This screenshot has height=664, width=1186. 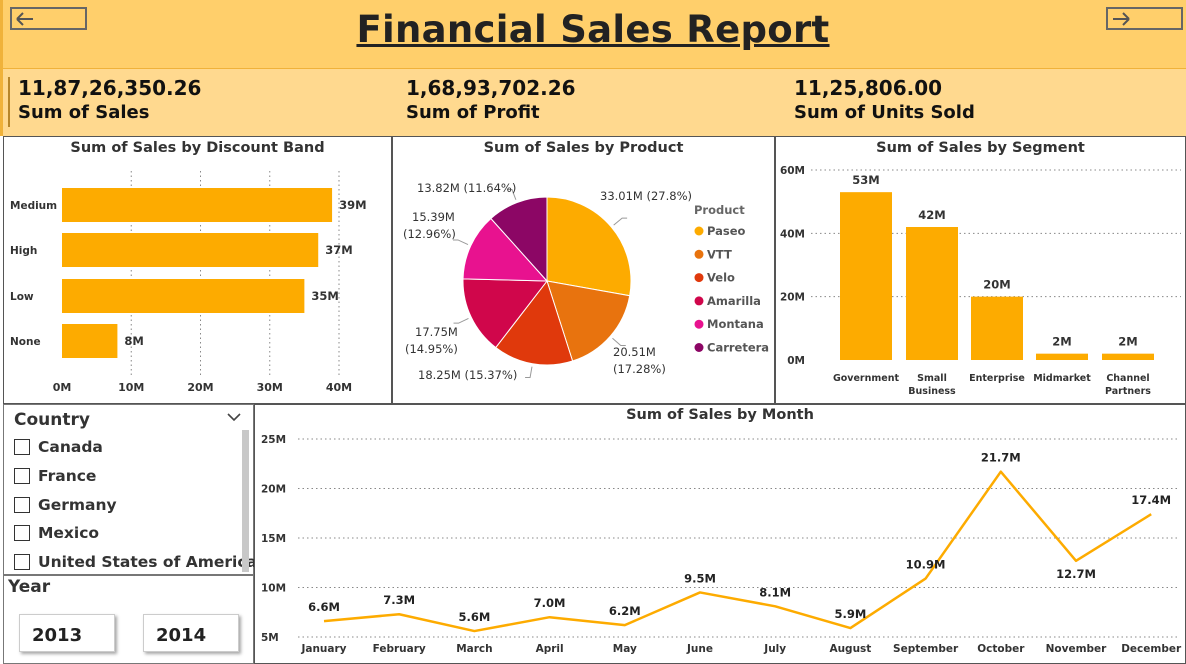 I want to click on y-tick-label: 5M, so click(x=270, y=638).